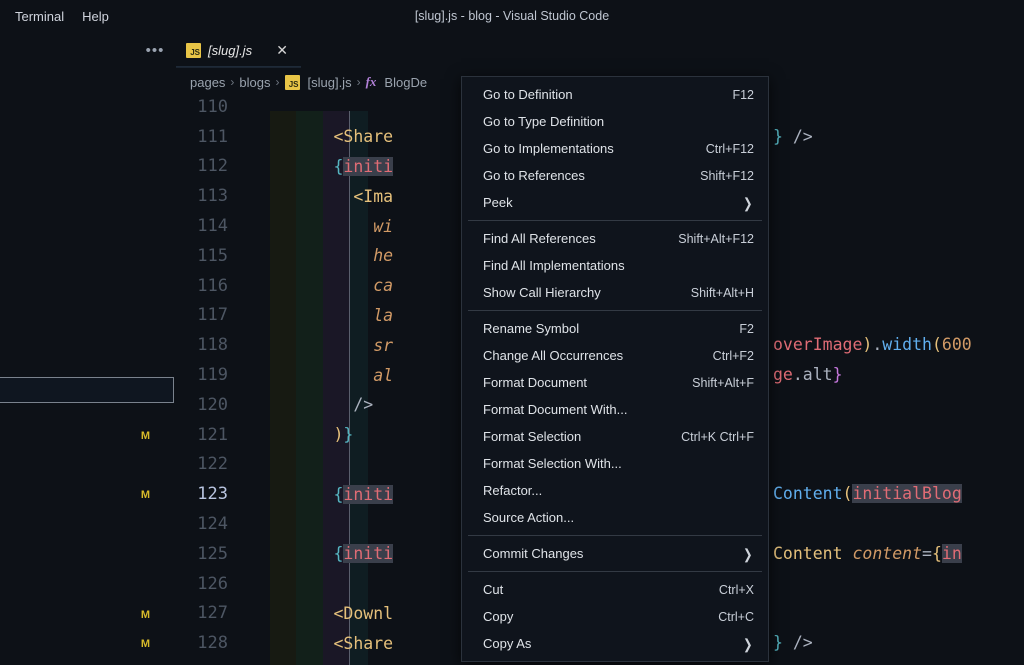  Describe the element at coordinates (722, 292) in the screenshot. I see `menu-item-shortcut: Shift+Alt+H` at that location.